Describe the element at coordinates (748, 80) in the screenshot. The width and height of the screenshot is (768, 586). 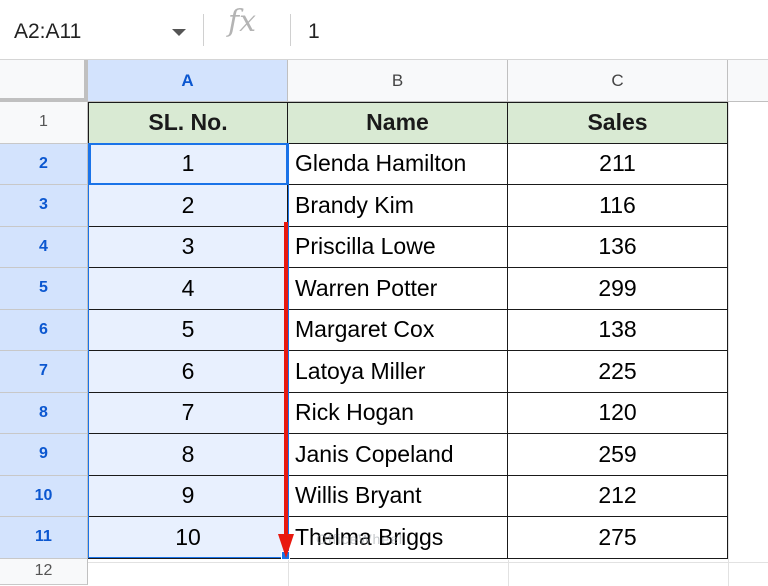
I see `column-header-d` at that location.